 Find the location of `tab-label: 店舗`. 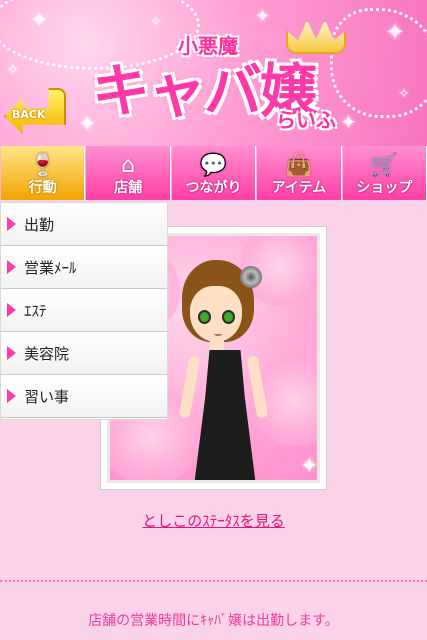

tab-label: 店舗 is located at coordinates (128, 188).